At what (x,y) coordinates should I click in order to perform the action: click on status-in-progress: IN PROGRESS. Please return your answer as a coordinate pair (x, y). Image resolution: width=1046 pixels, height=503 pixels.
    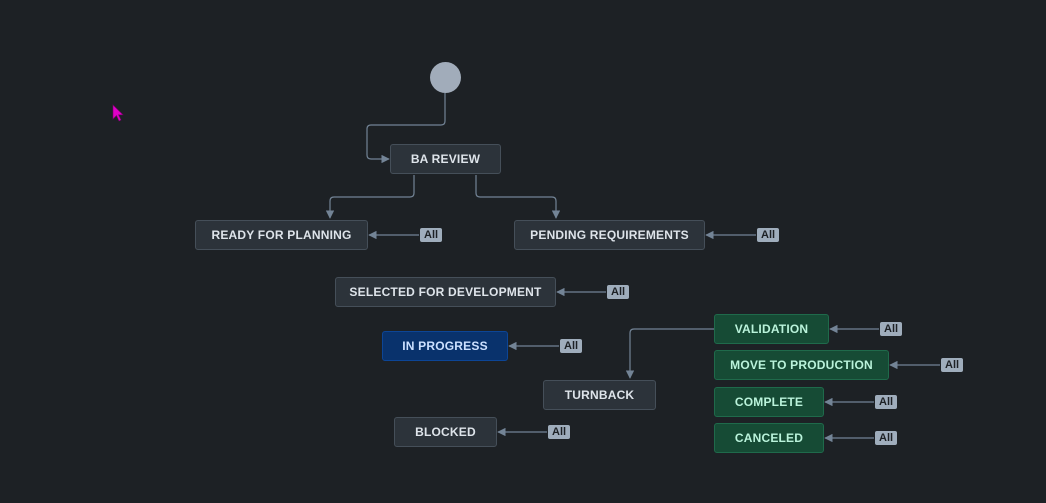
    Looking at the image, I should click on (445, 346).